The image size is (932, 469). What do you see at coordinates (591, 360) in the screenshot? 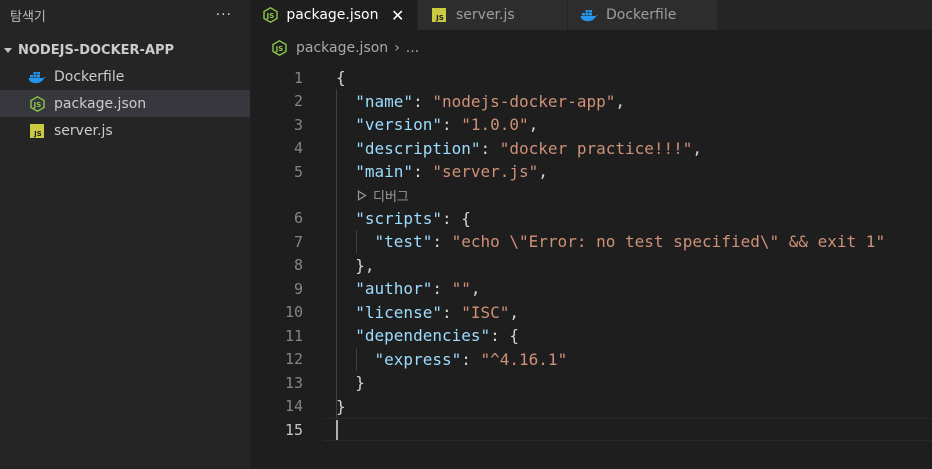
I see `code-line: 12 "express": "^4.16.1"` at bounding box center [591, 360].